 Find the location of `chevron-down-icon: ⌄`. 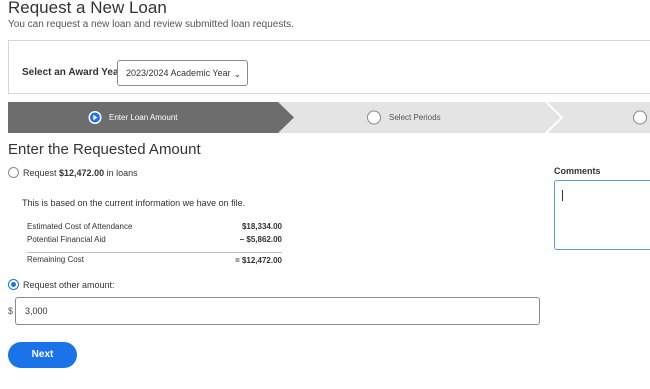

chevron-down-icon: ⌄ is located at coordinates (237, 74).